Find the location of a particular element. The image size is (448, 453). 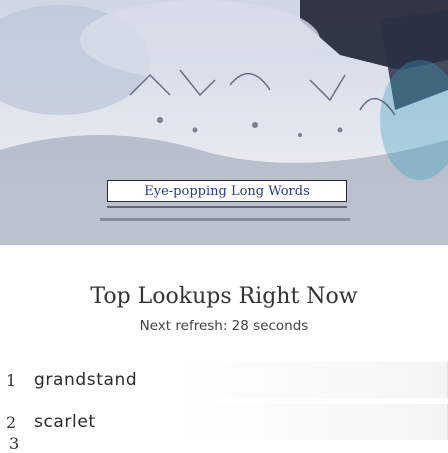

promo-banner-text: Eye-popping Long Words is located at coordinates (227, 191).